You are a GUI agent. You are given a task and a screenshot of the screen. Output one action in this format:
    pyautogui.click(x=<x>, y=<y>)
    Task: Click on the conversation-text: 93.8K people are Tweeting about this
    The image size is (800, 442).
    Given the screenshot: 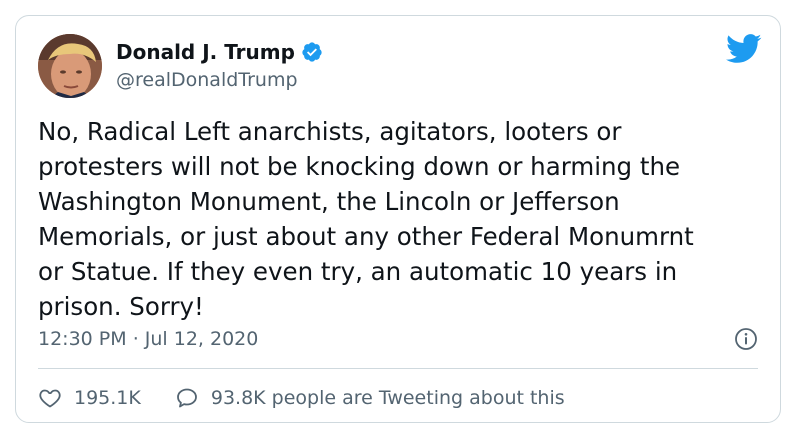 What is the action you would take?
    pyautogui.click(x=387, y=398)
    